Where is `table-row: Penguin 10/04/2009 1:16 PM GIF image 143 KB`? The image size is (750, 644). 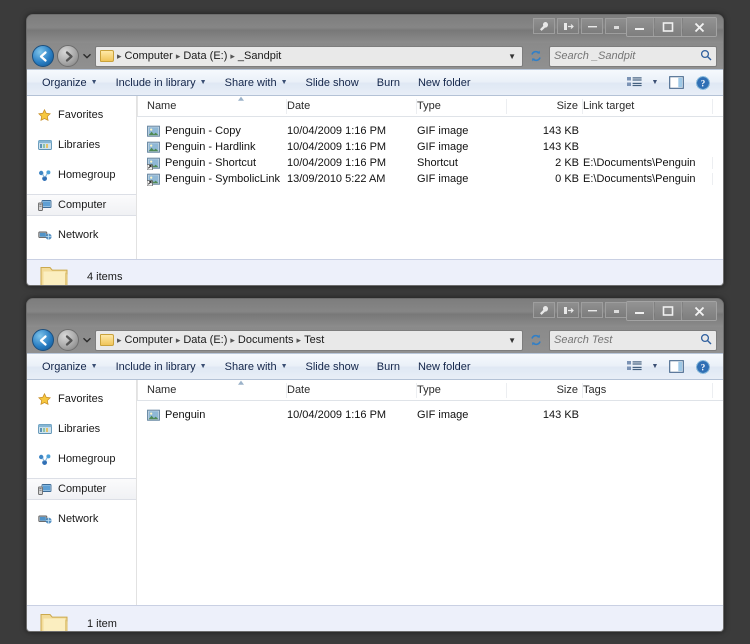 table-row: Penguin 10/04/2009 1:16 PM GIF image 143 KB is located at coordinates (430, 415).